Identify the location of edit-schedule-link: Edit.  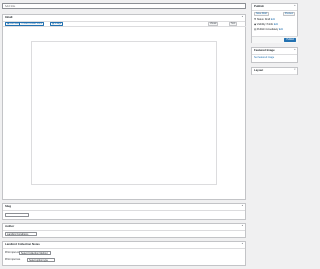
(281, 29).